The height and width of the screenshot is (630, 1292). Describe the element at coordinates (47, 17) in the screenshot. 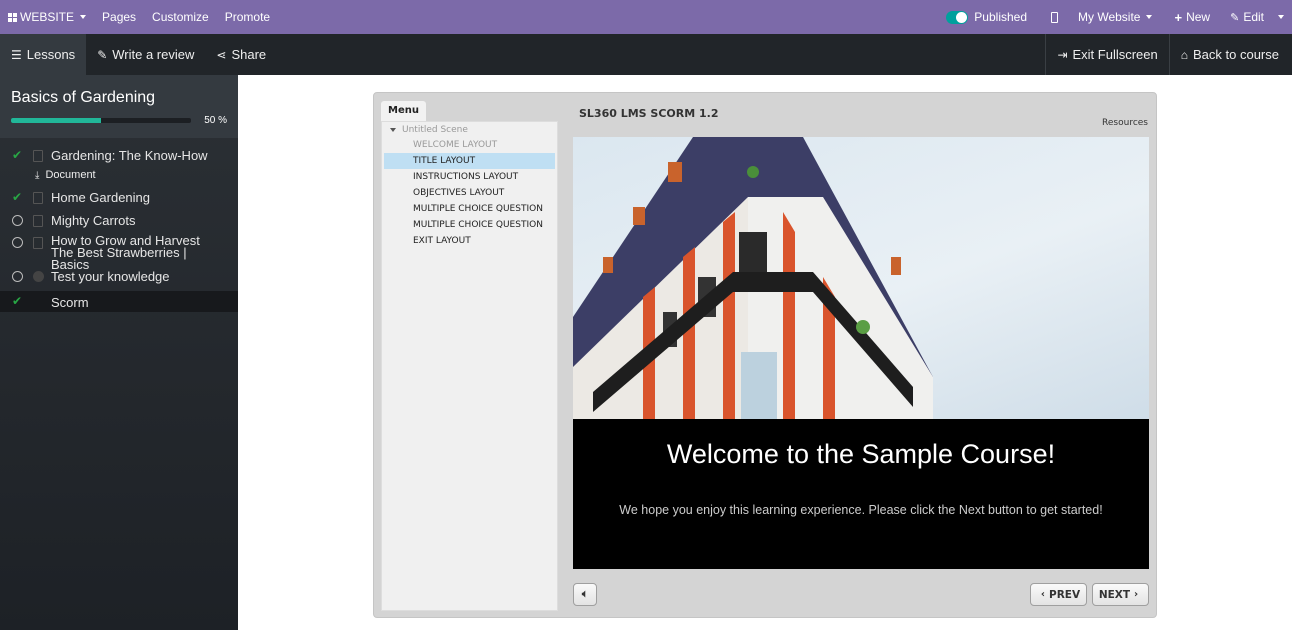

I see `website-menu: WEBSITE` at that location.